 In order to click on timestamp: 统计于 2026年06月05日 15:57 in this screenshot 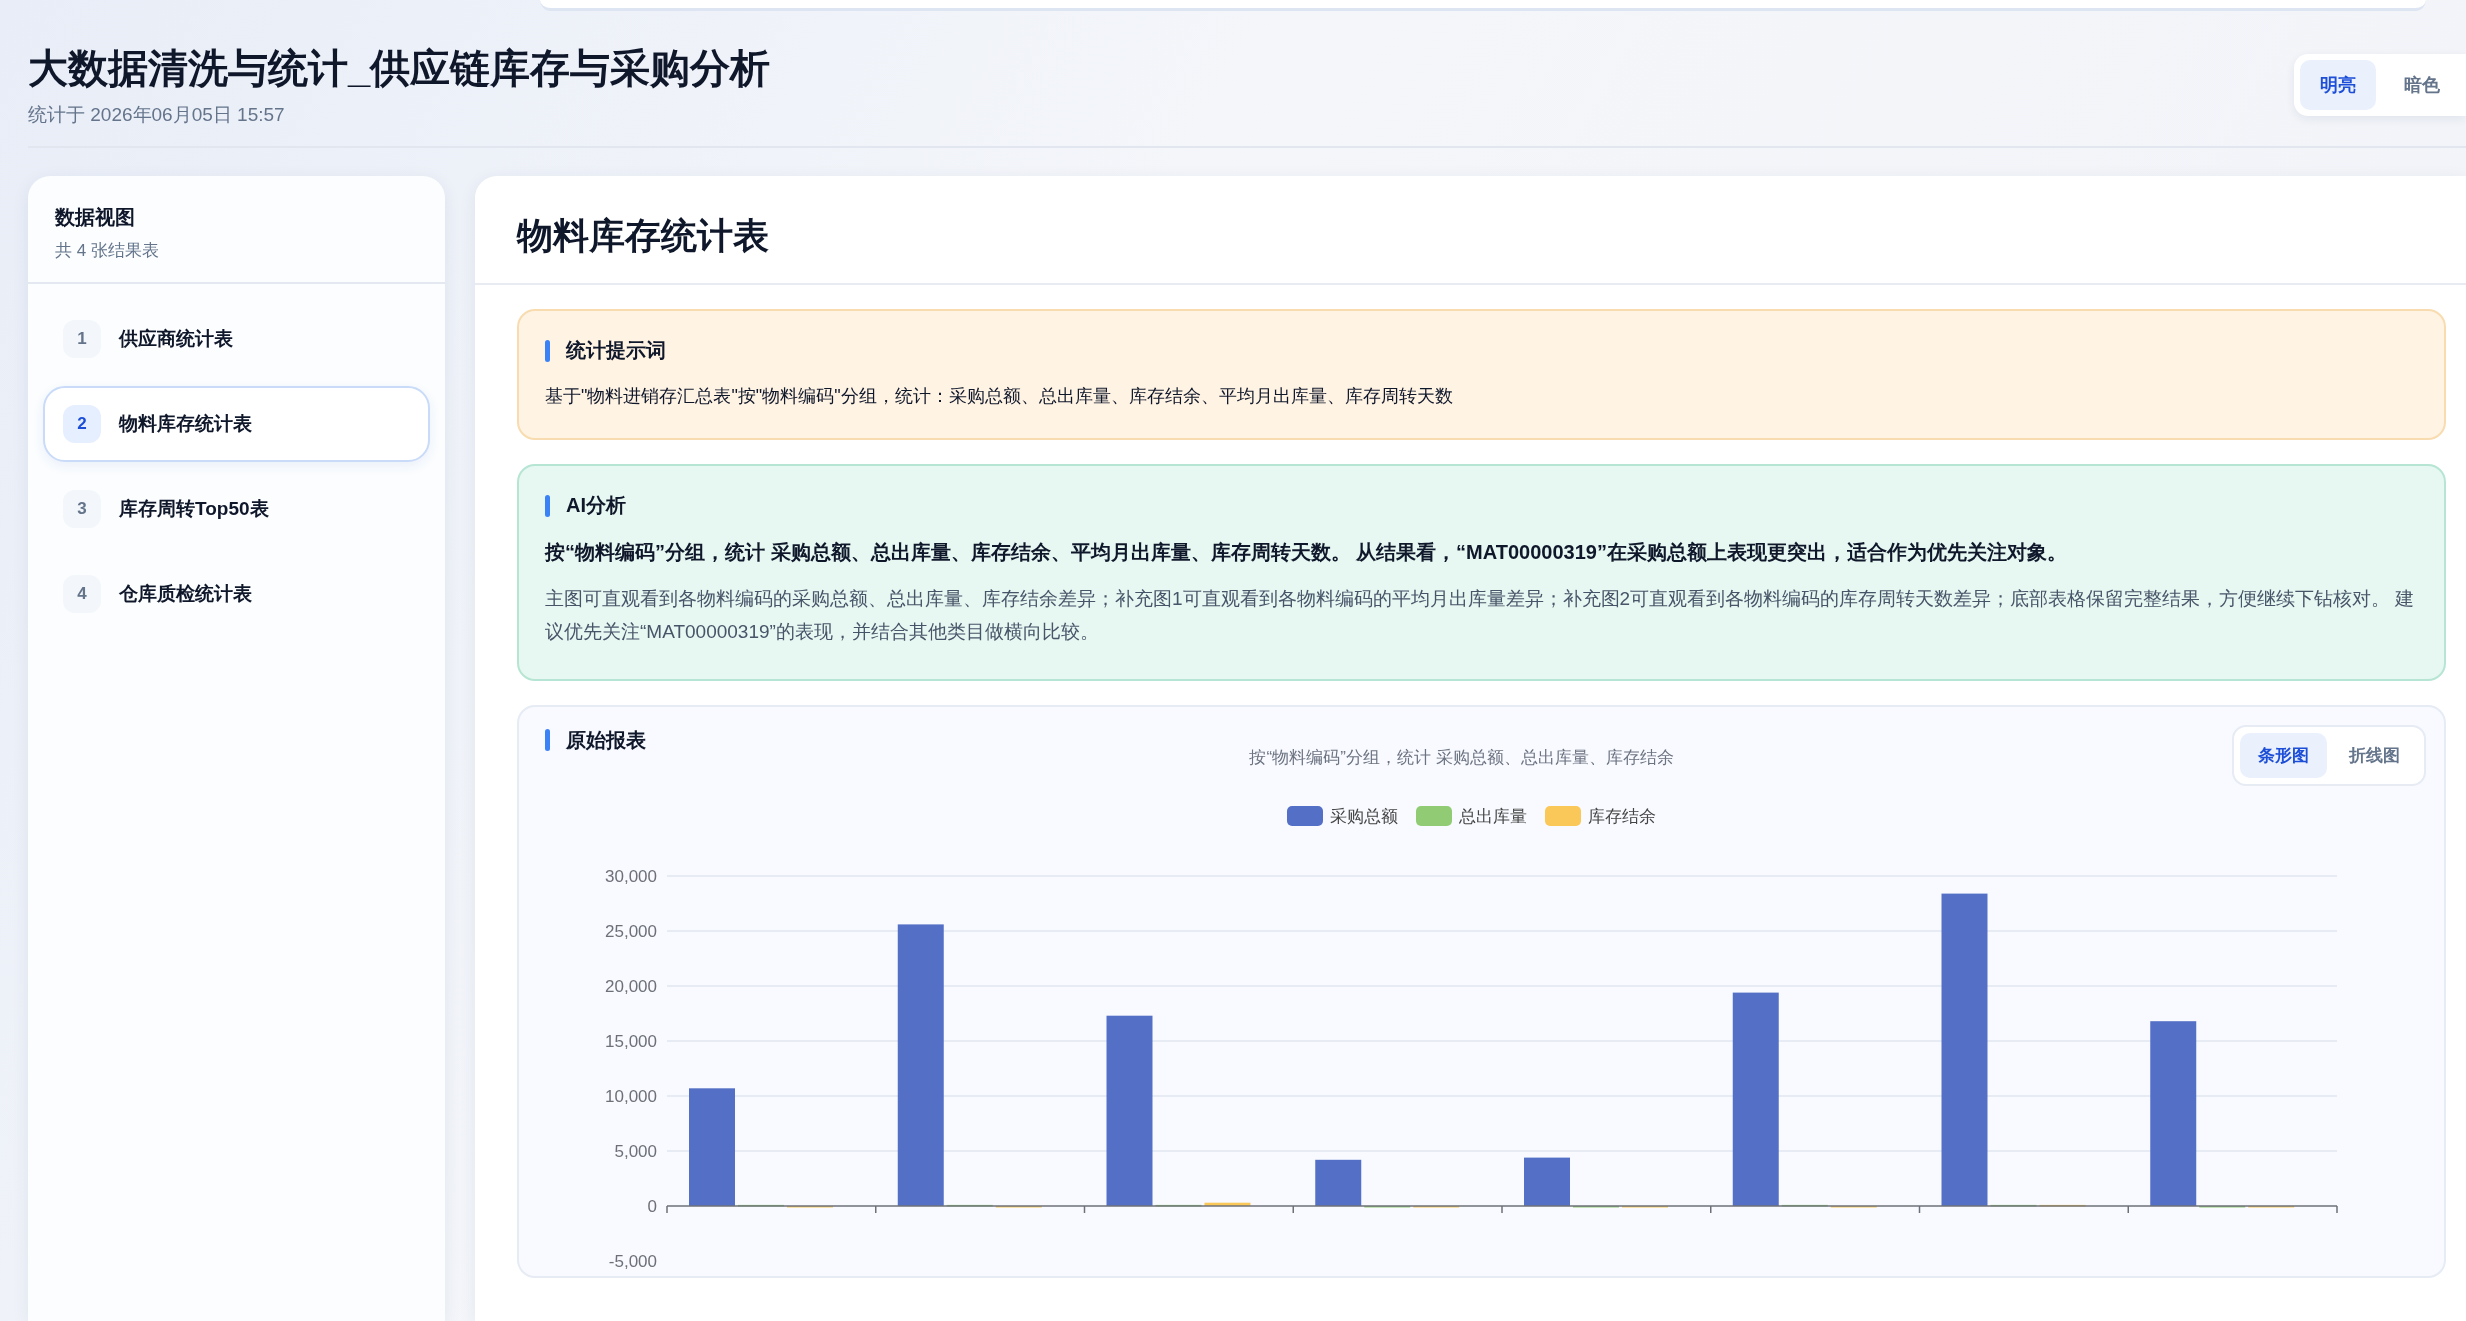, I will do `click(157, 115)`.